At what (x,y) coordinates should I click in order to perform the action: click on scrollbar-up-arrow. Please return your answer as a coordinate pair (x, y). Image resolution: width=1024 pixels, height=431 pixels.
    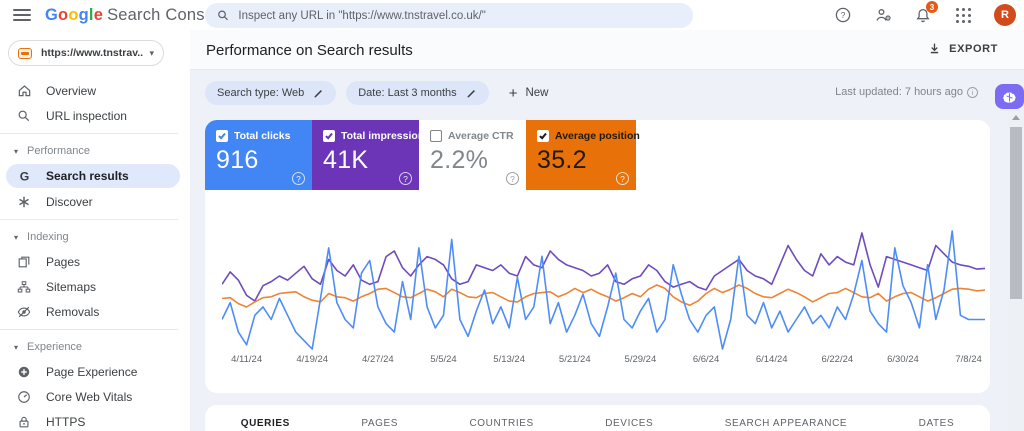
    Looking at the image, I should click on (1016, 117).